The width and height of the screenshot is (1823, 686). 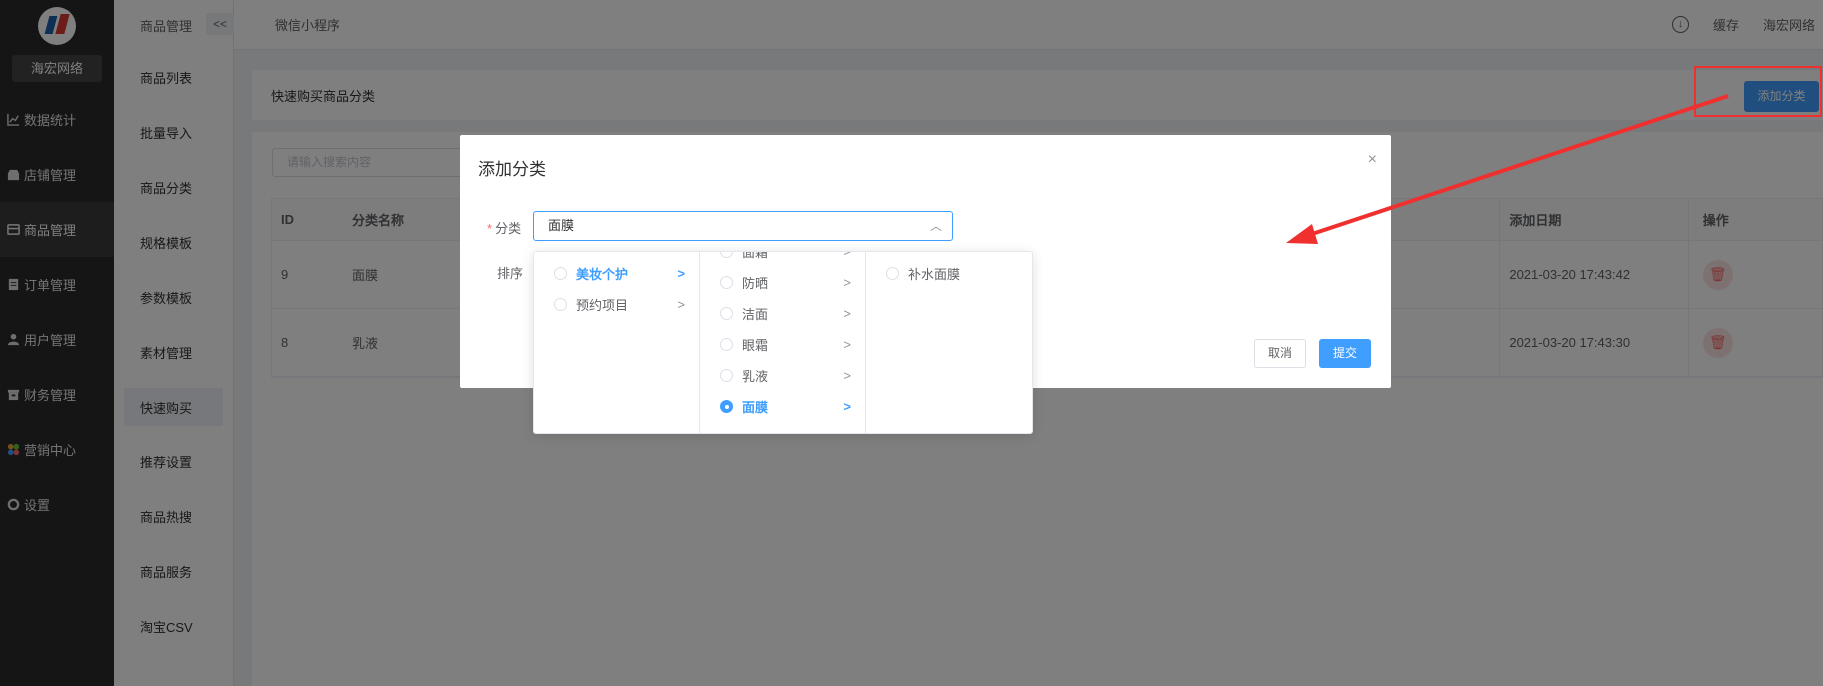 I want to click on category-cascader-input: 面膜 ︿, so click(x=743, y=226).